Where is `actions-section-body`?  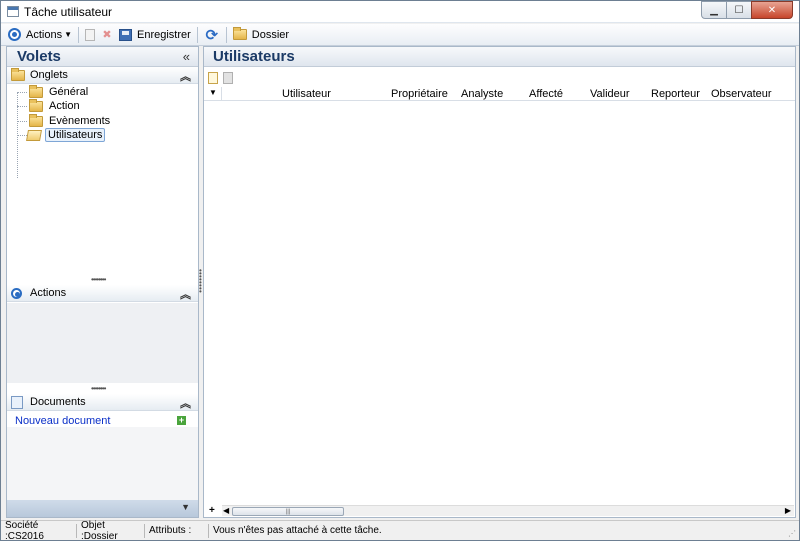
actions-section-body is located at coordinates (102, 343).